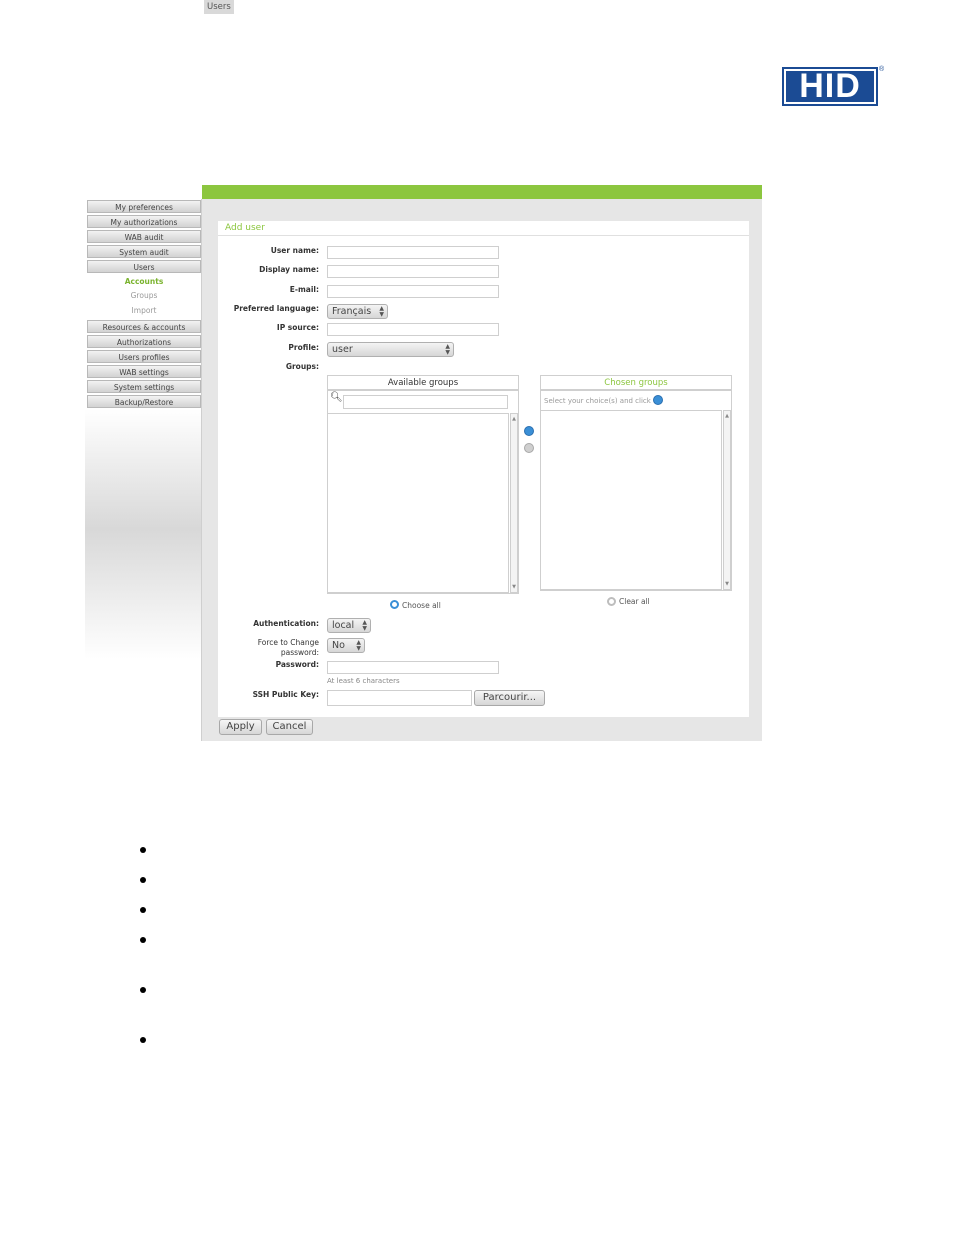  I want to click on search-icon: 🔍︎, so click(336, 397).